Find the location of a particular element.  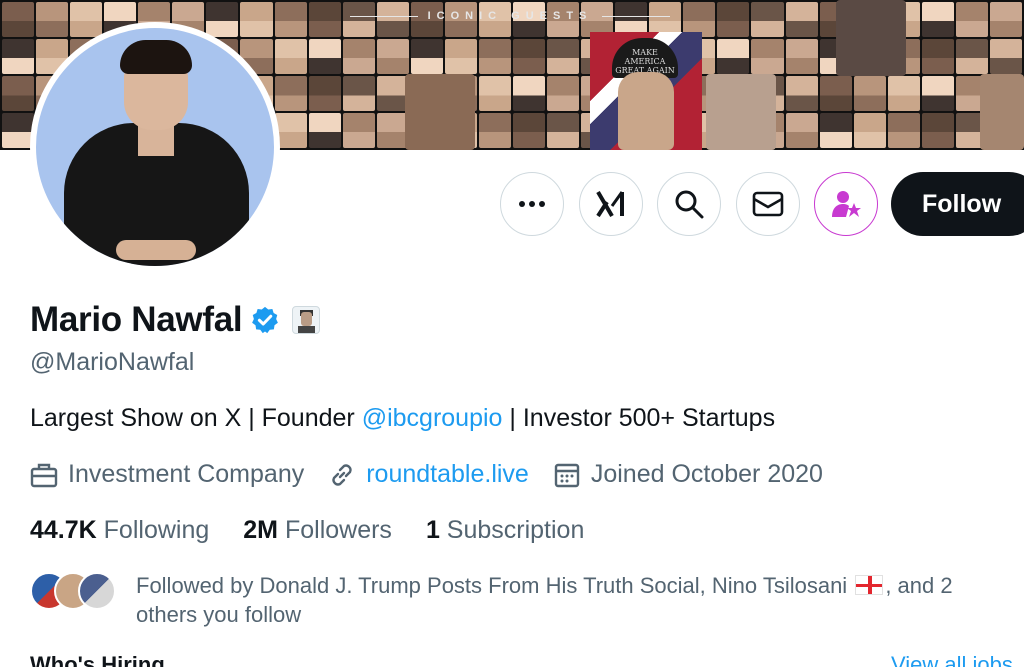

following-stat: 44.7K Following is located at coordinates (119, 530).